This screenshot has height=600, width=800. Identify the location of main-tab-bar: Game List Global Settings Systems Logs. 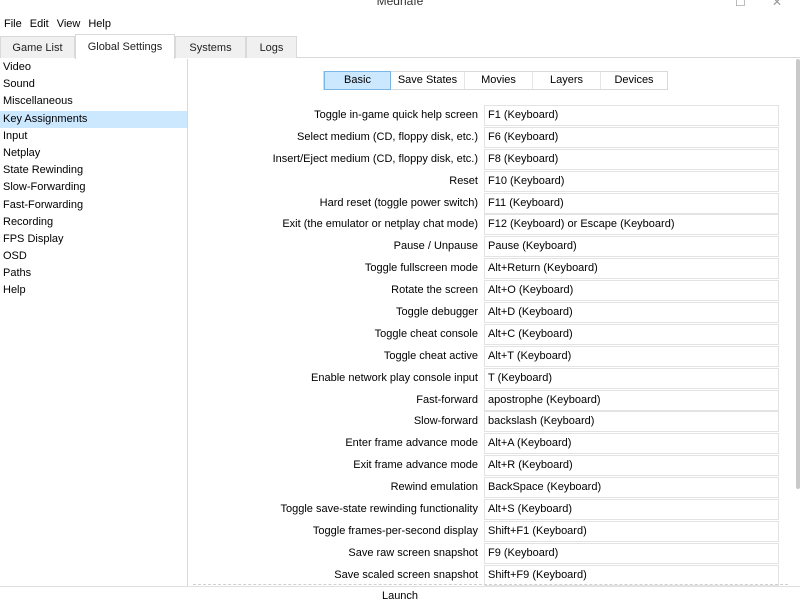
(400, 46).